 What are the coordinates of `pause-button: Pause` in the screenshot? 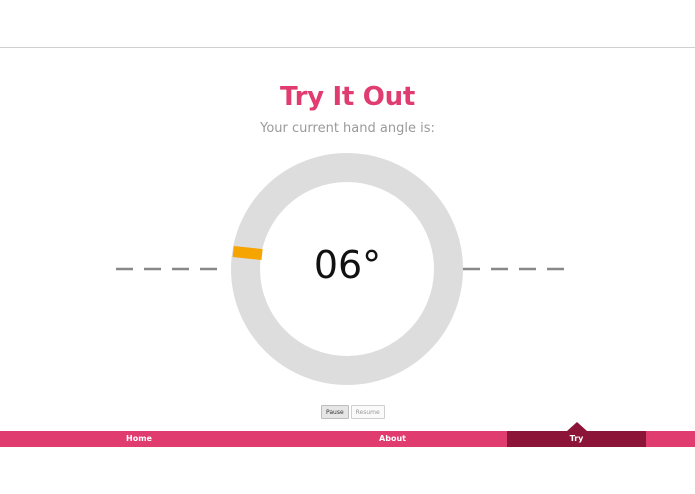 It's located at (335, 412).